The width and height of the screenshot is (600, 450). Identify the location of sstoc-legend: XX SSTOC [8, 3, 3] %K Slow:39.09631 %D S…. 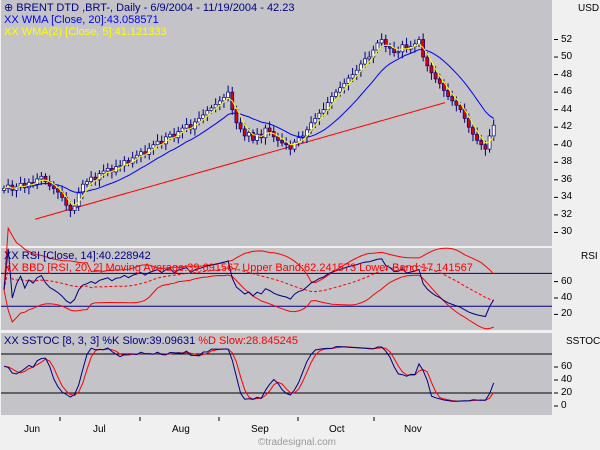
(151, 341).